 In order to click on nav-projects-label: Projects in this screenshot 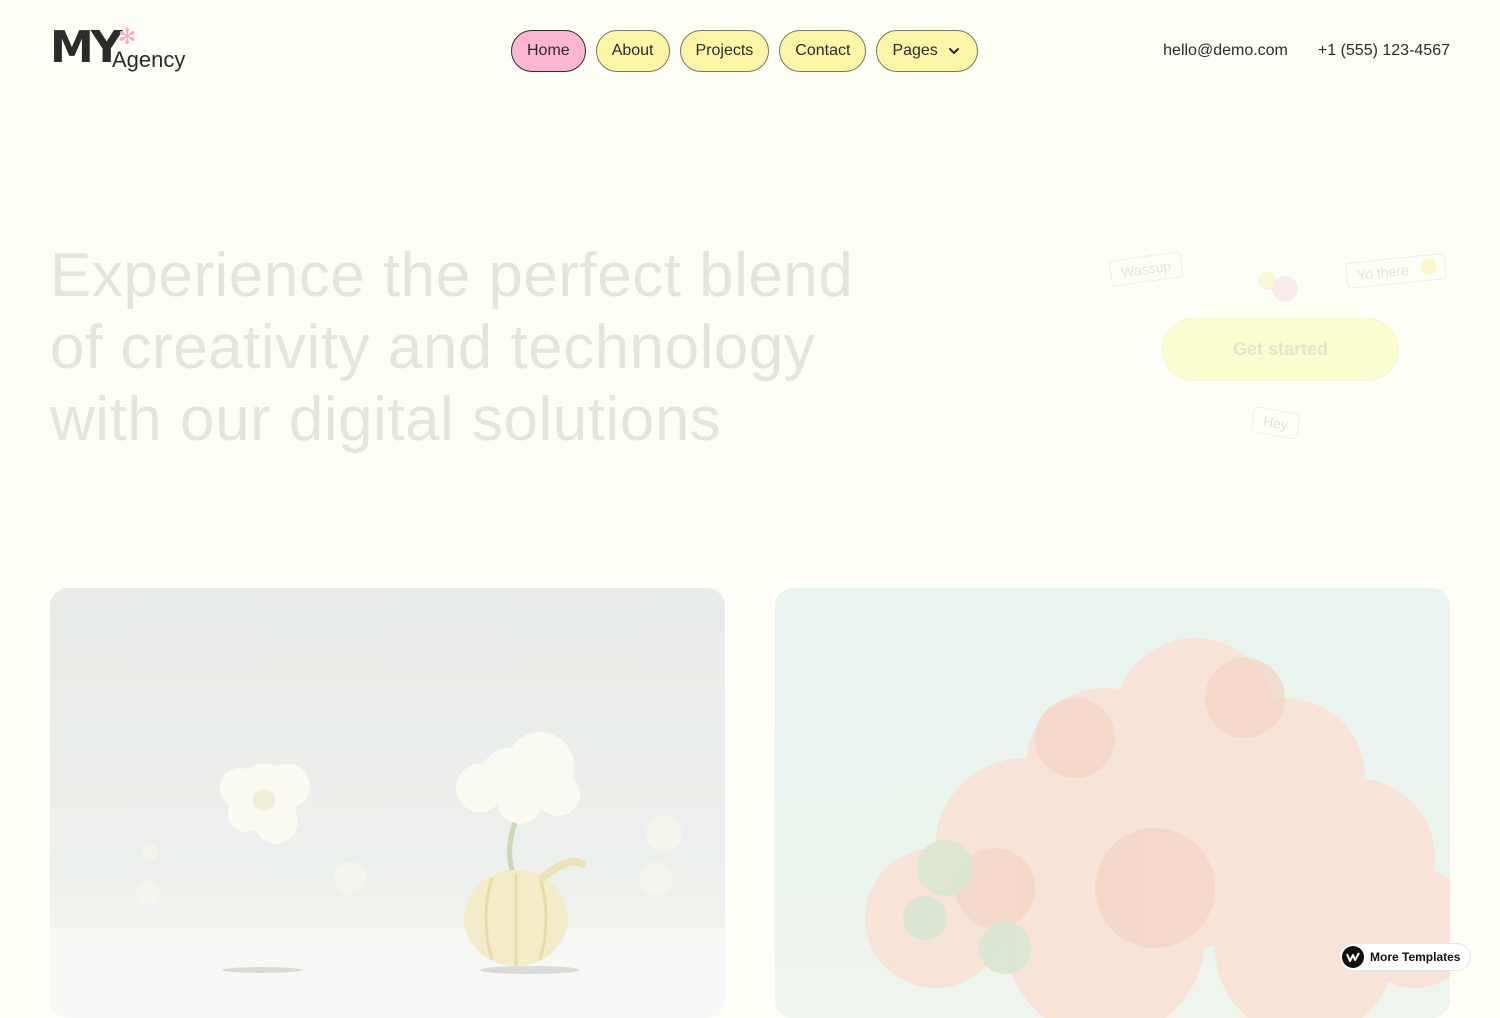, I will do `click(724, 50)`.